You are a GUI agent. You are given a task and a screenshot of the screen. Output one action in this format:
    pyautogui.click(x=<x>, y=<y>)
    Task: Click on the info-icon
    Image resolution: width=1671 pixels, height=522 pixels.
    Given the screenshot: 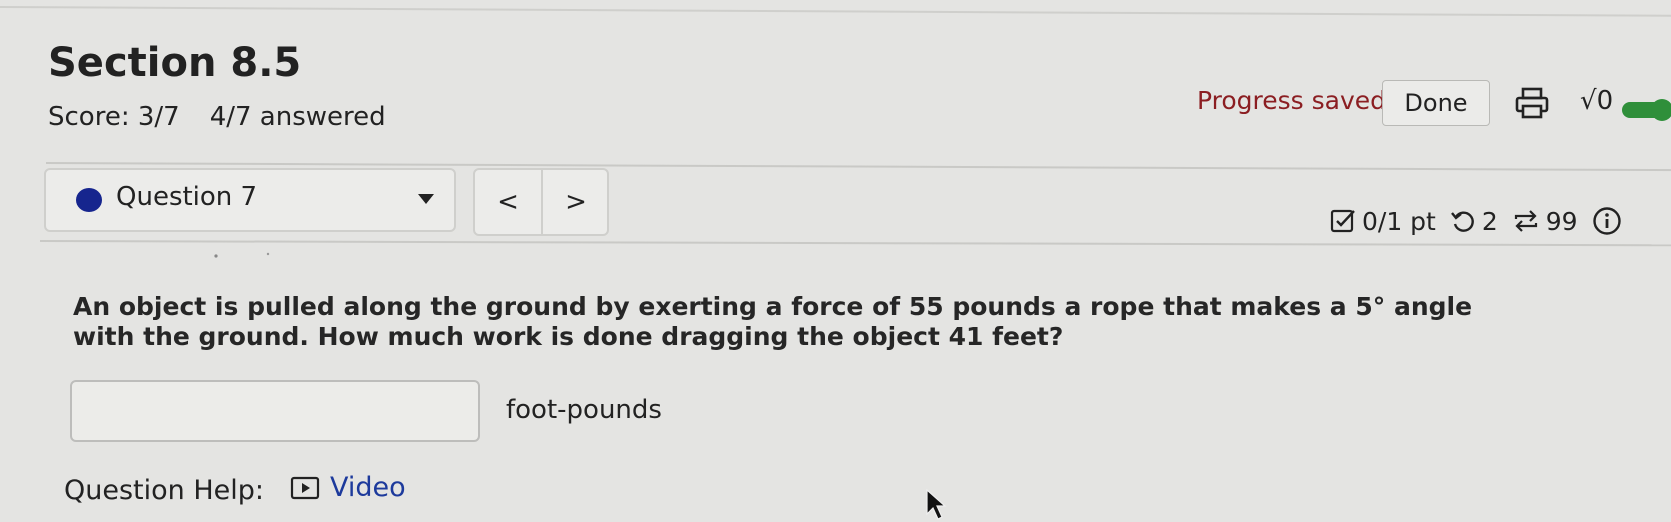 What is the action you would take?
    pyautogui.click(x=1607, y=221)
    